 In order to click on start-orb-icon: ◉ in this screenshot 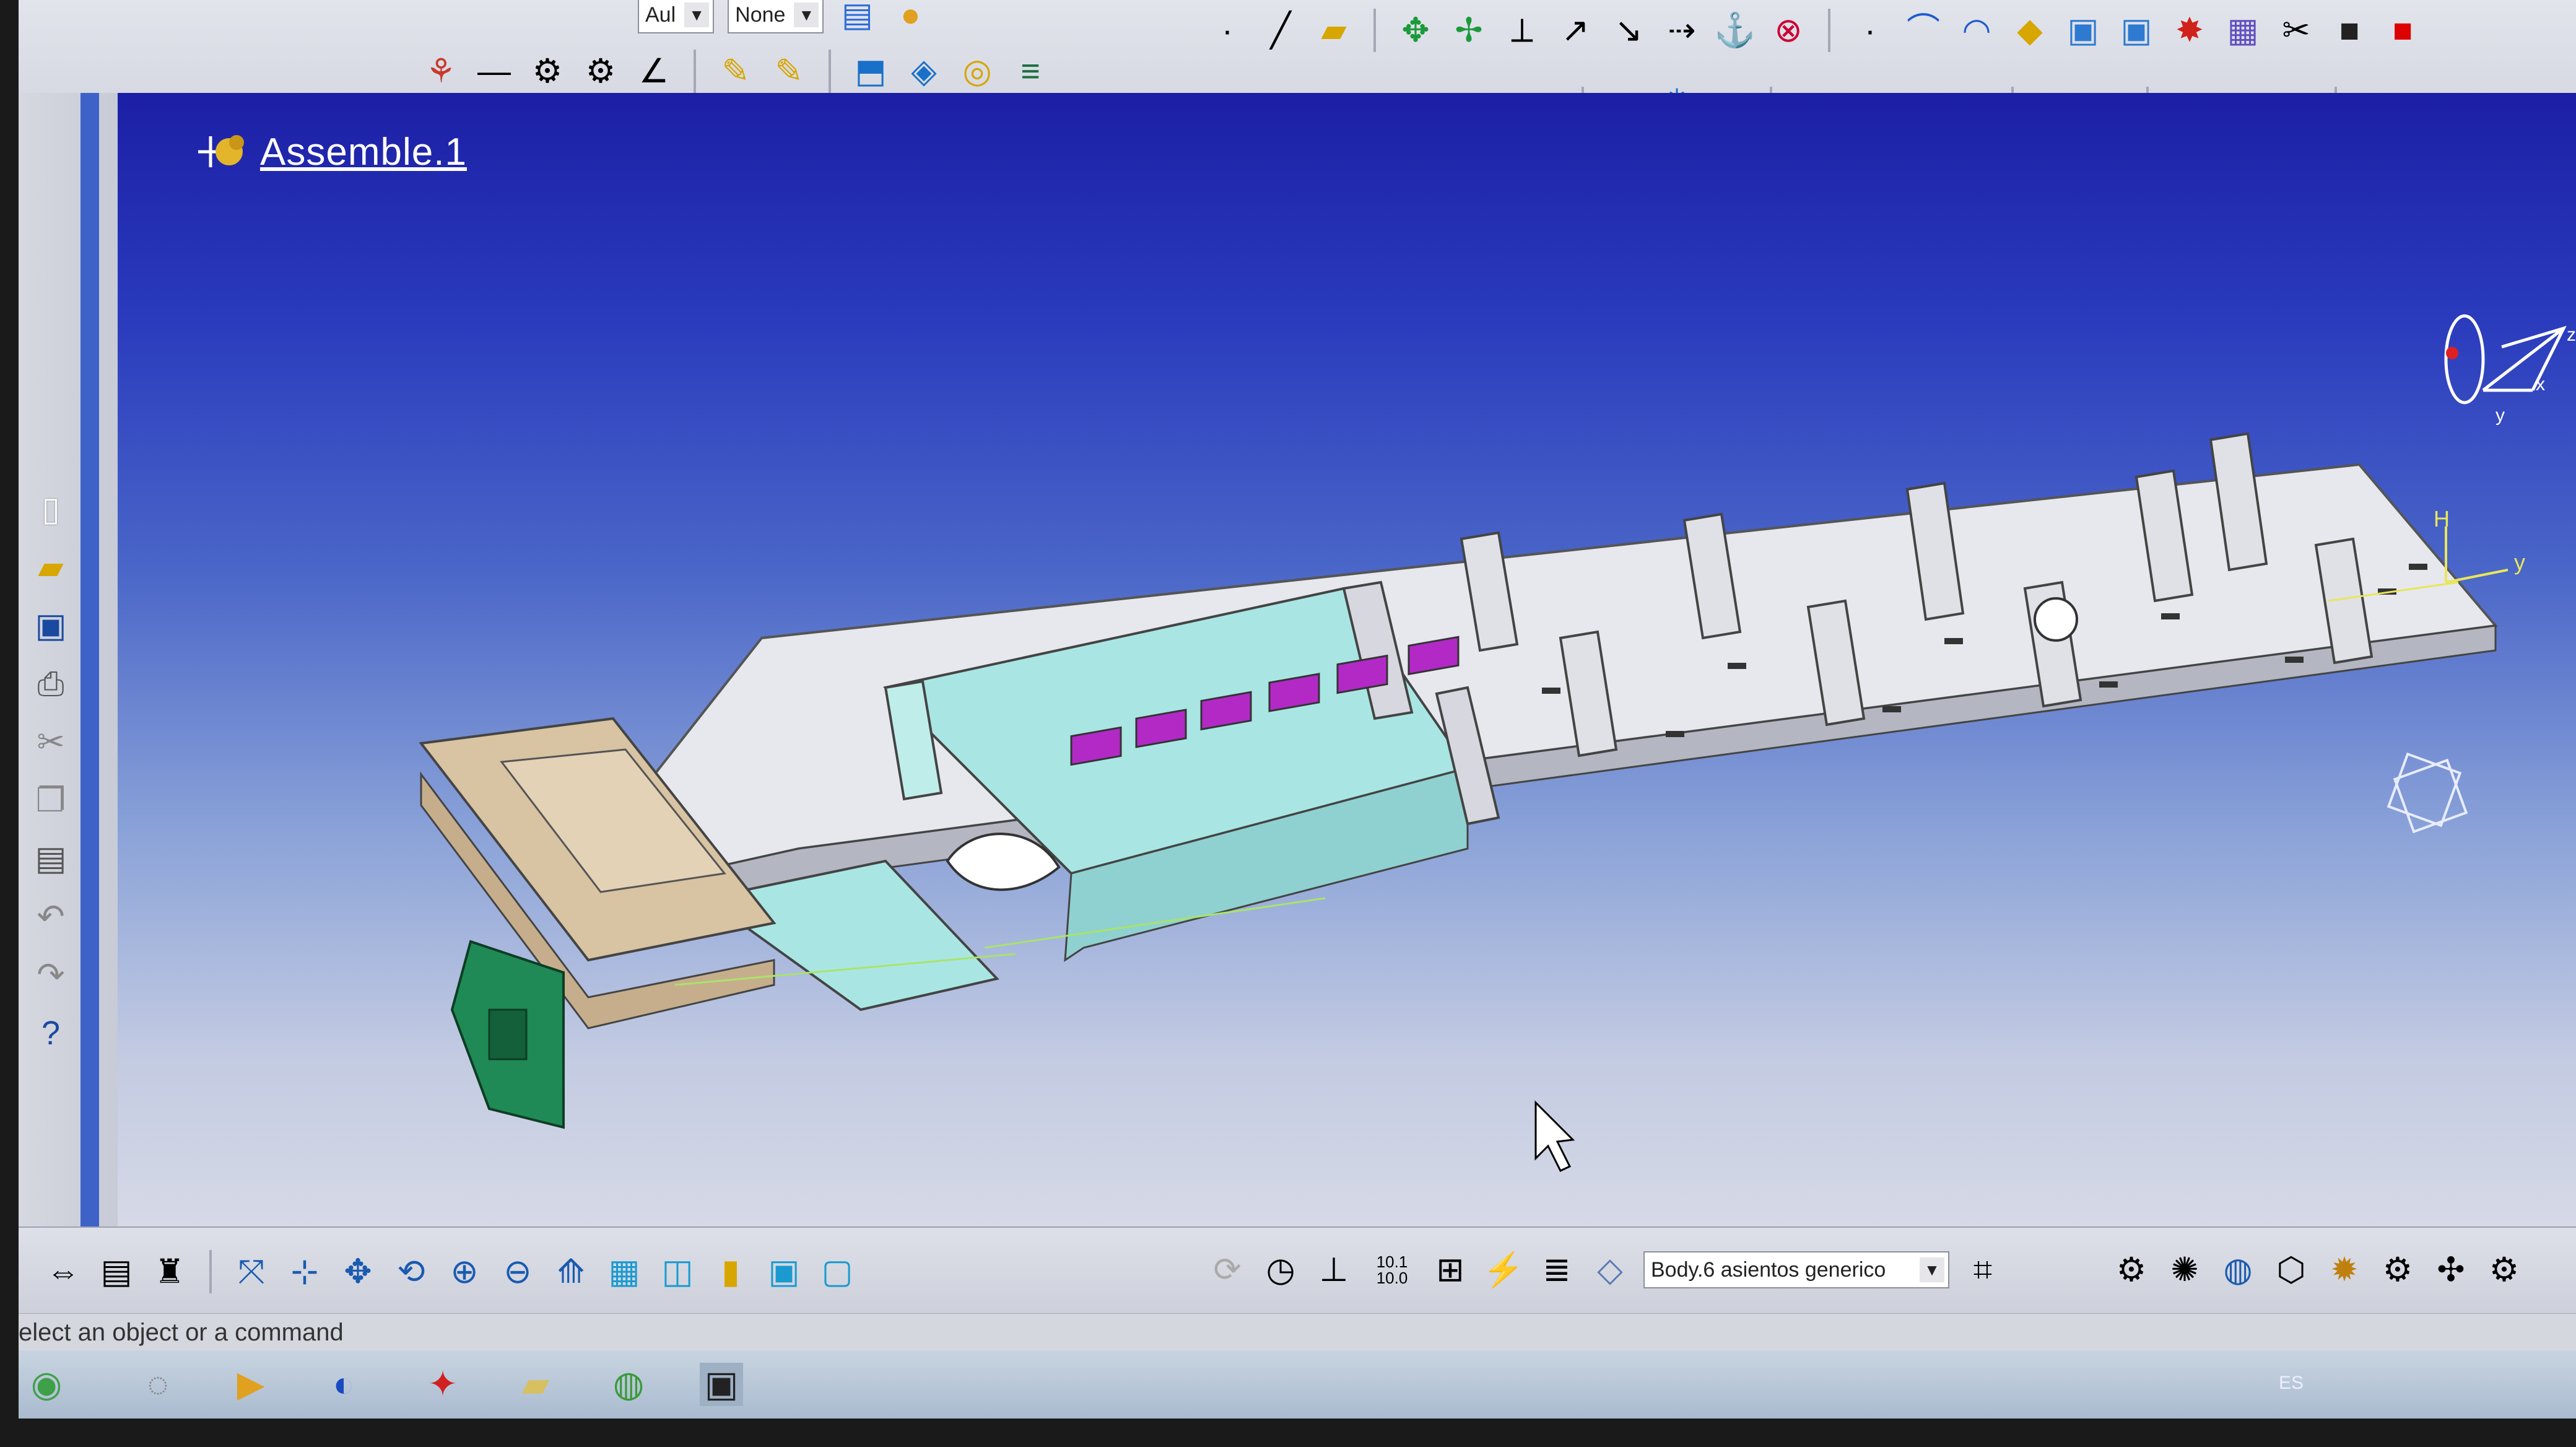, I will do `click(46, 1385)`.